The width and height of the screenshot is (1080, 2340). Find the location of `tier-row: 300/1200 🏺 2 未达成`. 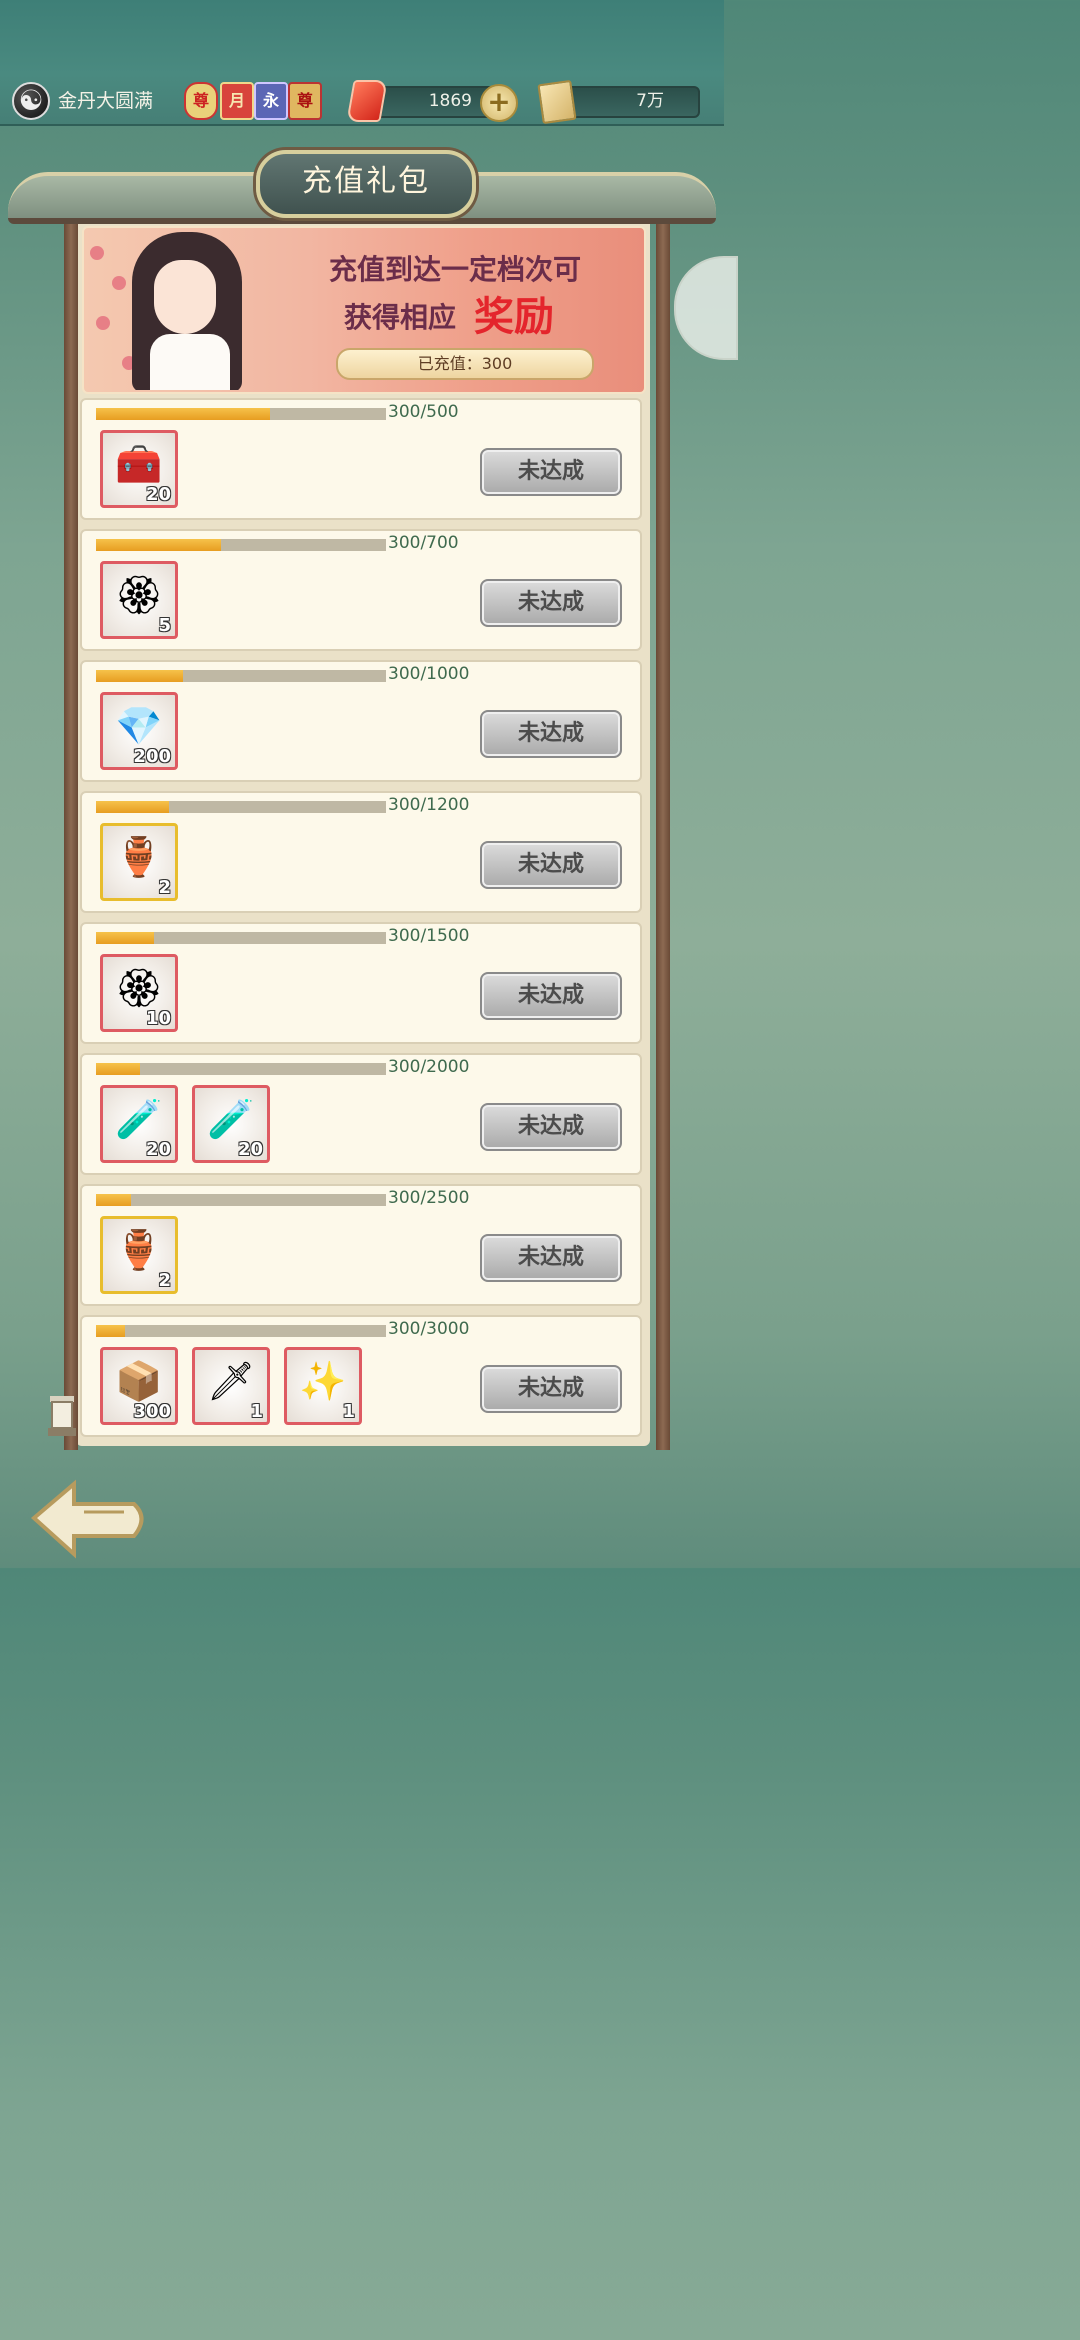

tier-row: 300/1200 🏺 2 未达成 is located at coordinates (361, 852).